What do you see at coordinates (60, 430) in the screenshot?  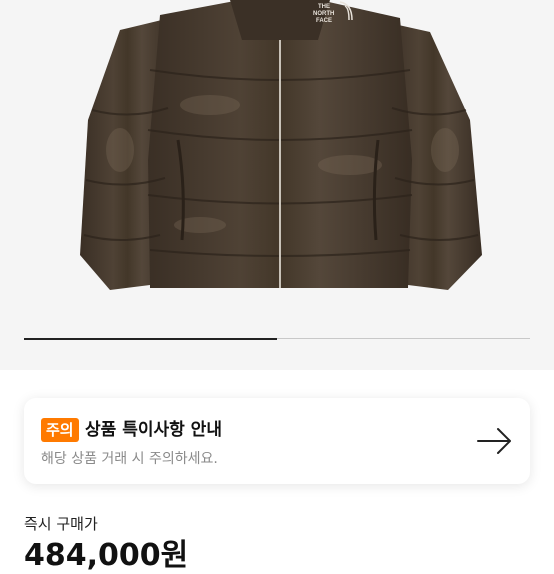 I see `notice-badge: 주의` at bounding box center [60, 430].